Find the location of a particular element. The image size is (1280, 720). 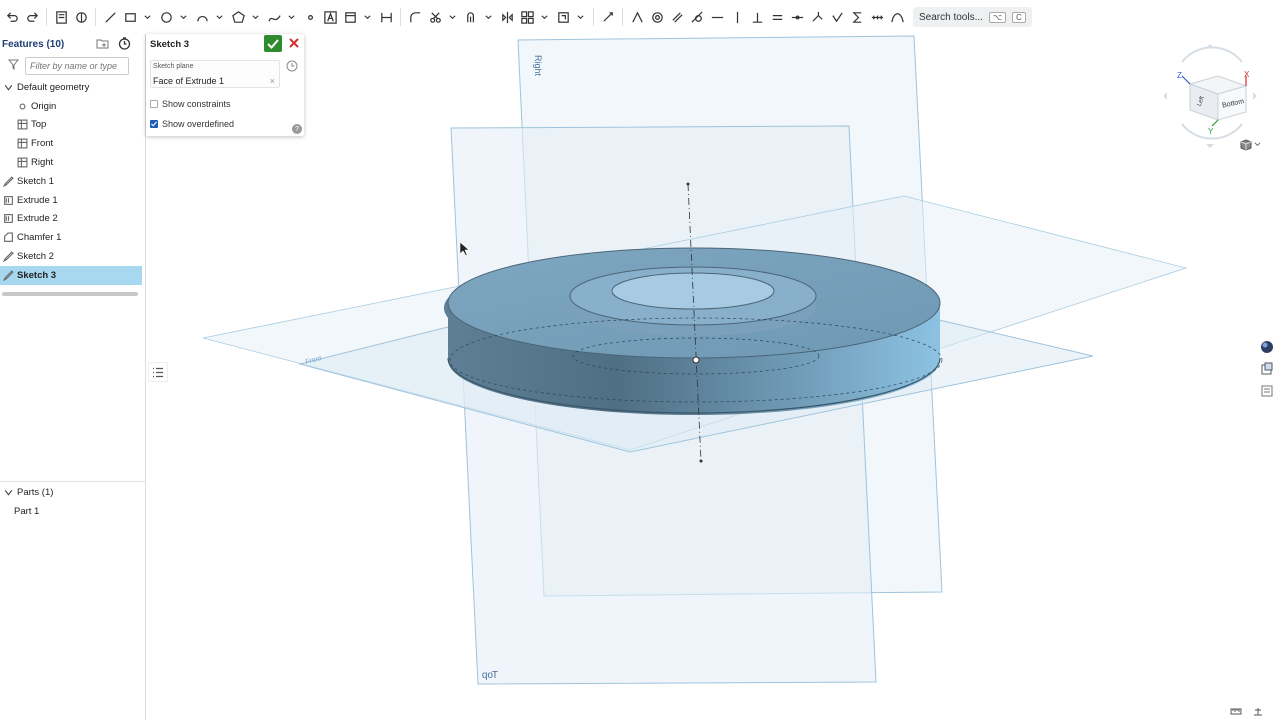

arc-rotate-icon is located at coordinates (1212, 54).